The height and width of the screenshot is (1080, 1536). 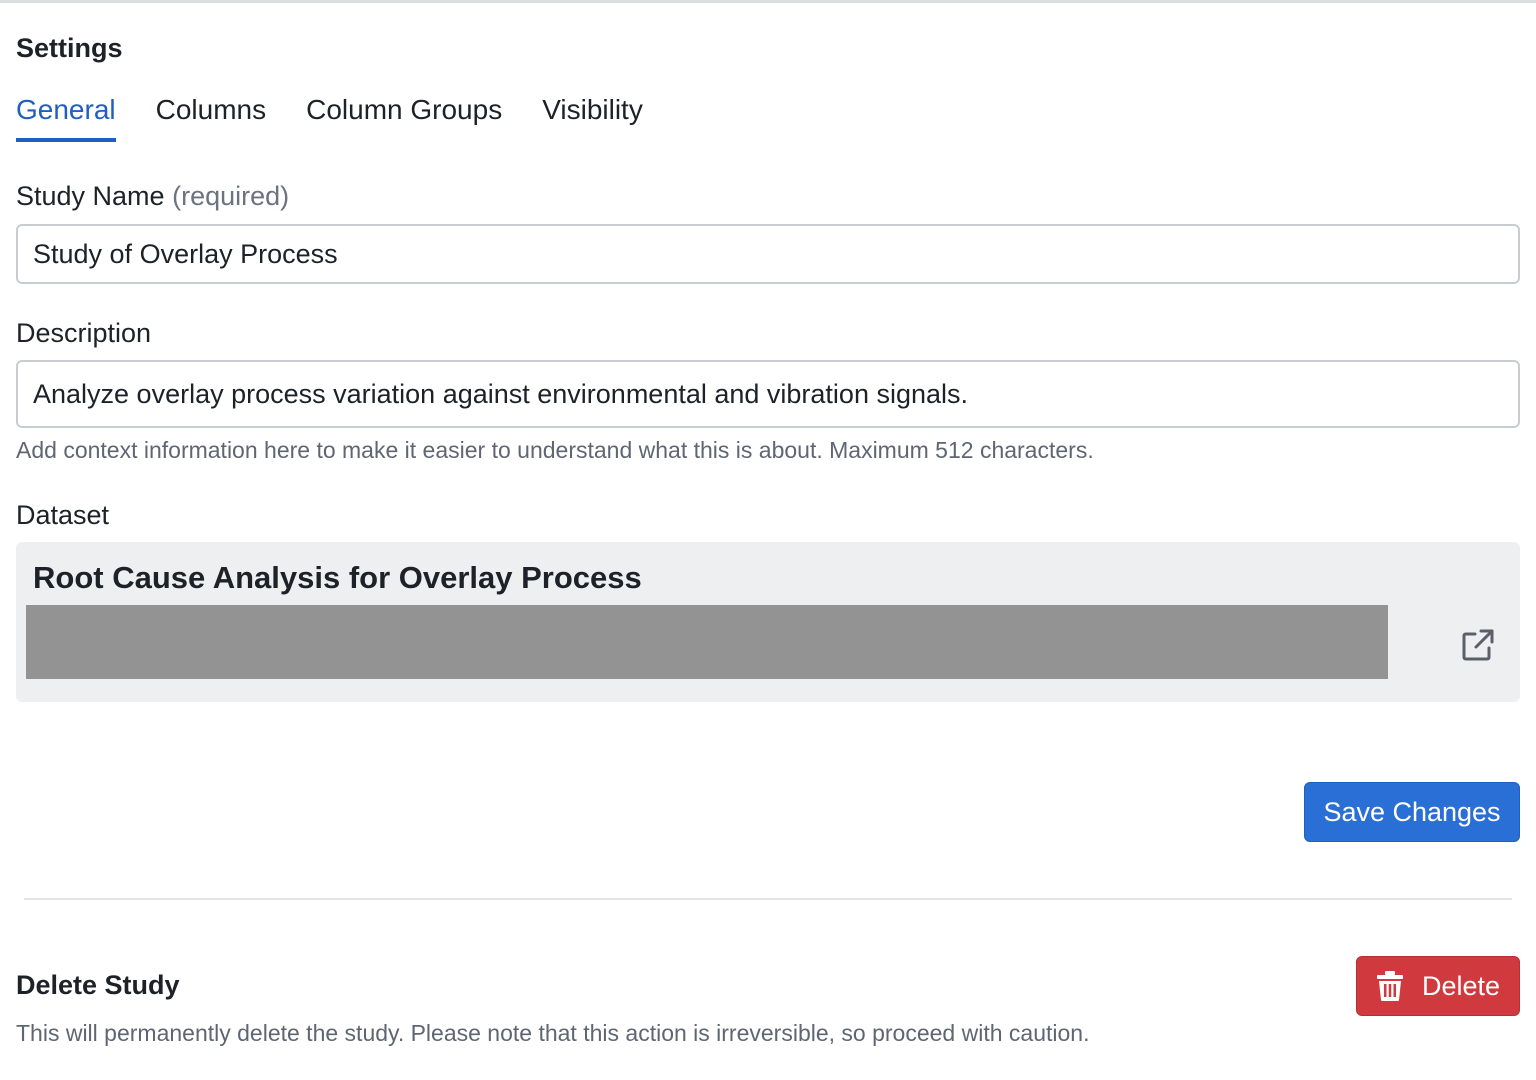 What do you see at coordinates (768, 899) in the screenshot?
I see `section-divider` at bounding box center [768, 899].